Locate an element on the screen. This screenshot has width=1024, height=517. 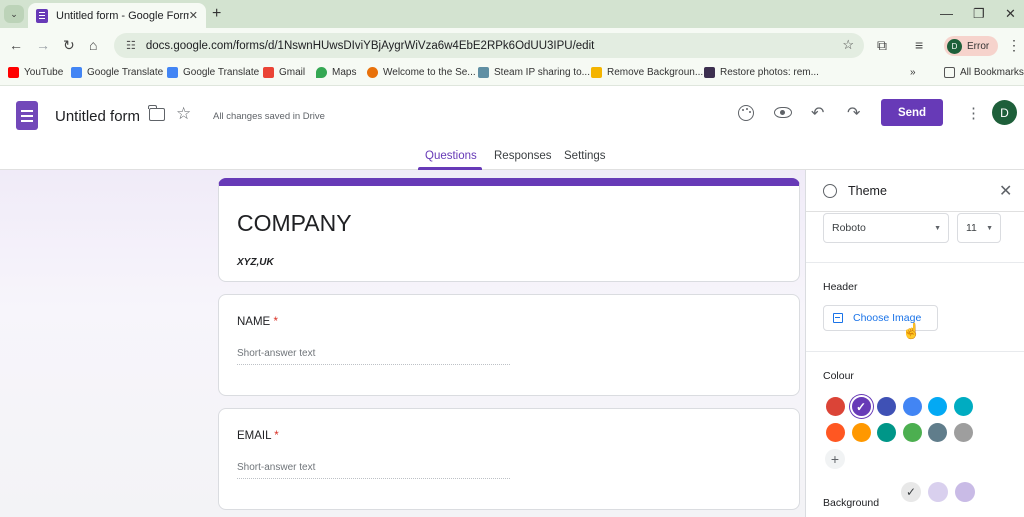
add-custom-colour-icon: + is located at coordinates (835, 459).